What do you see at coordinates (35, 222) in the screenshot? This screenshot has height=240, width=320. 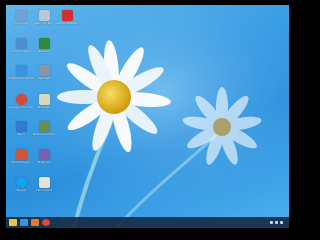 I see `media-taskbar-icon` at bounding box center [35, 222].